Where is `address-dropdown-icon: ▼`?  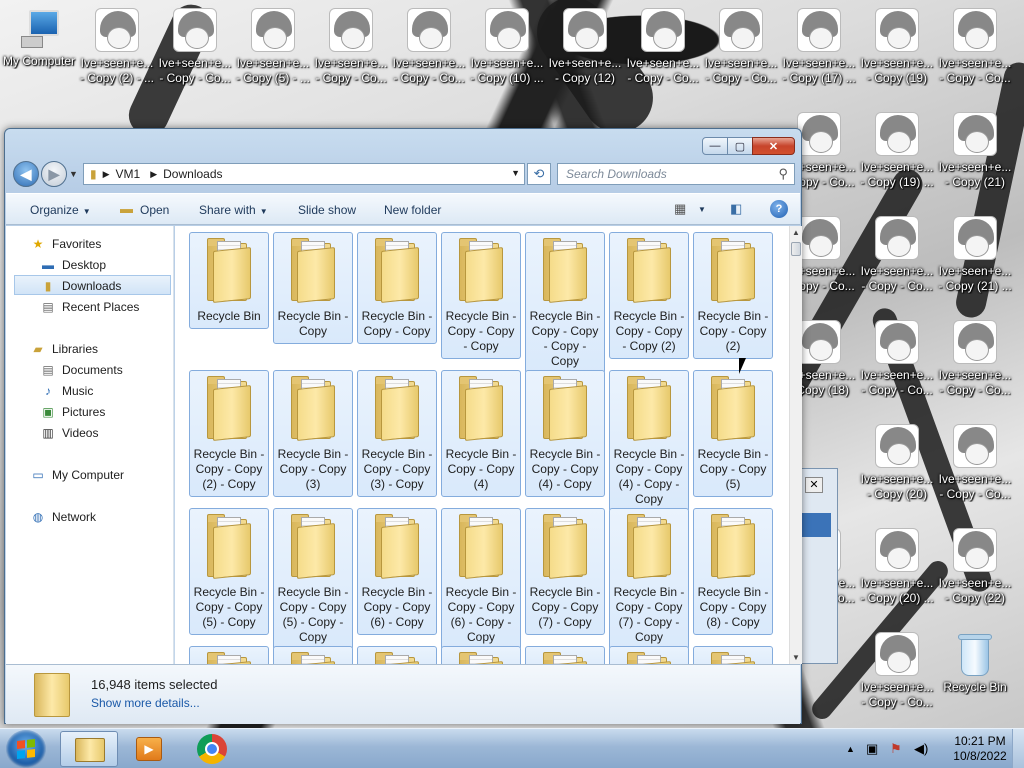 address-dropdown-icon: ▼ is located at coordinates (515, 173).